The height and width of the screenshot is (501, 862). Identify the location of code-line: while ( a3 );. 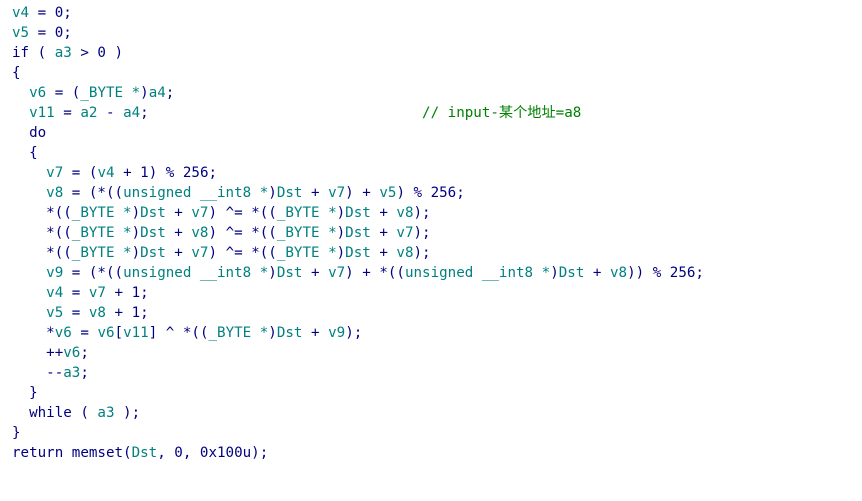
(437, 413).